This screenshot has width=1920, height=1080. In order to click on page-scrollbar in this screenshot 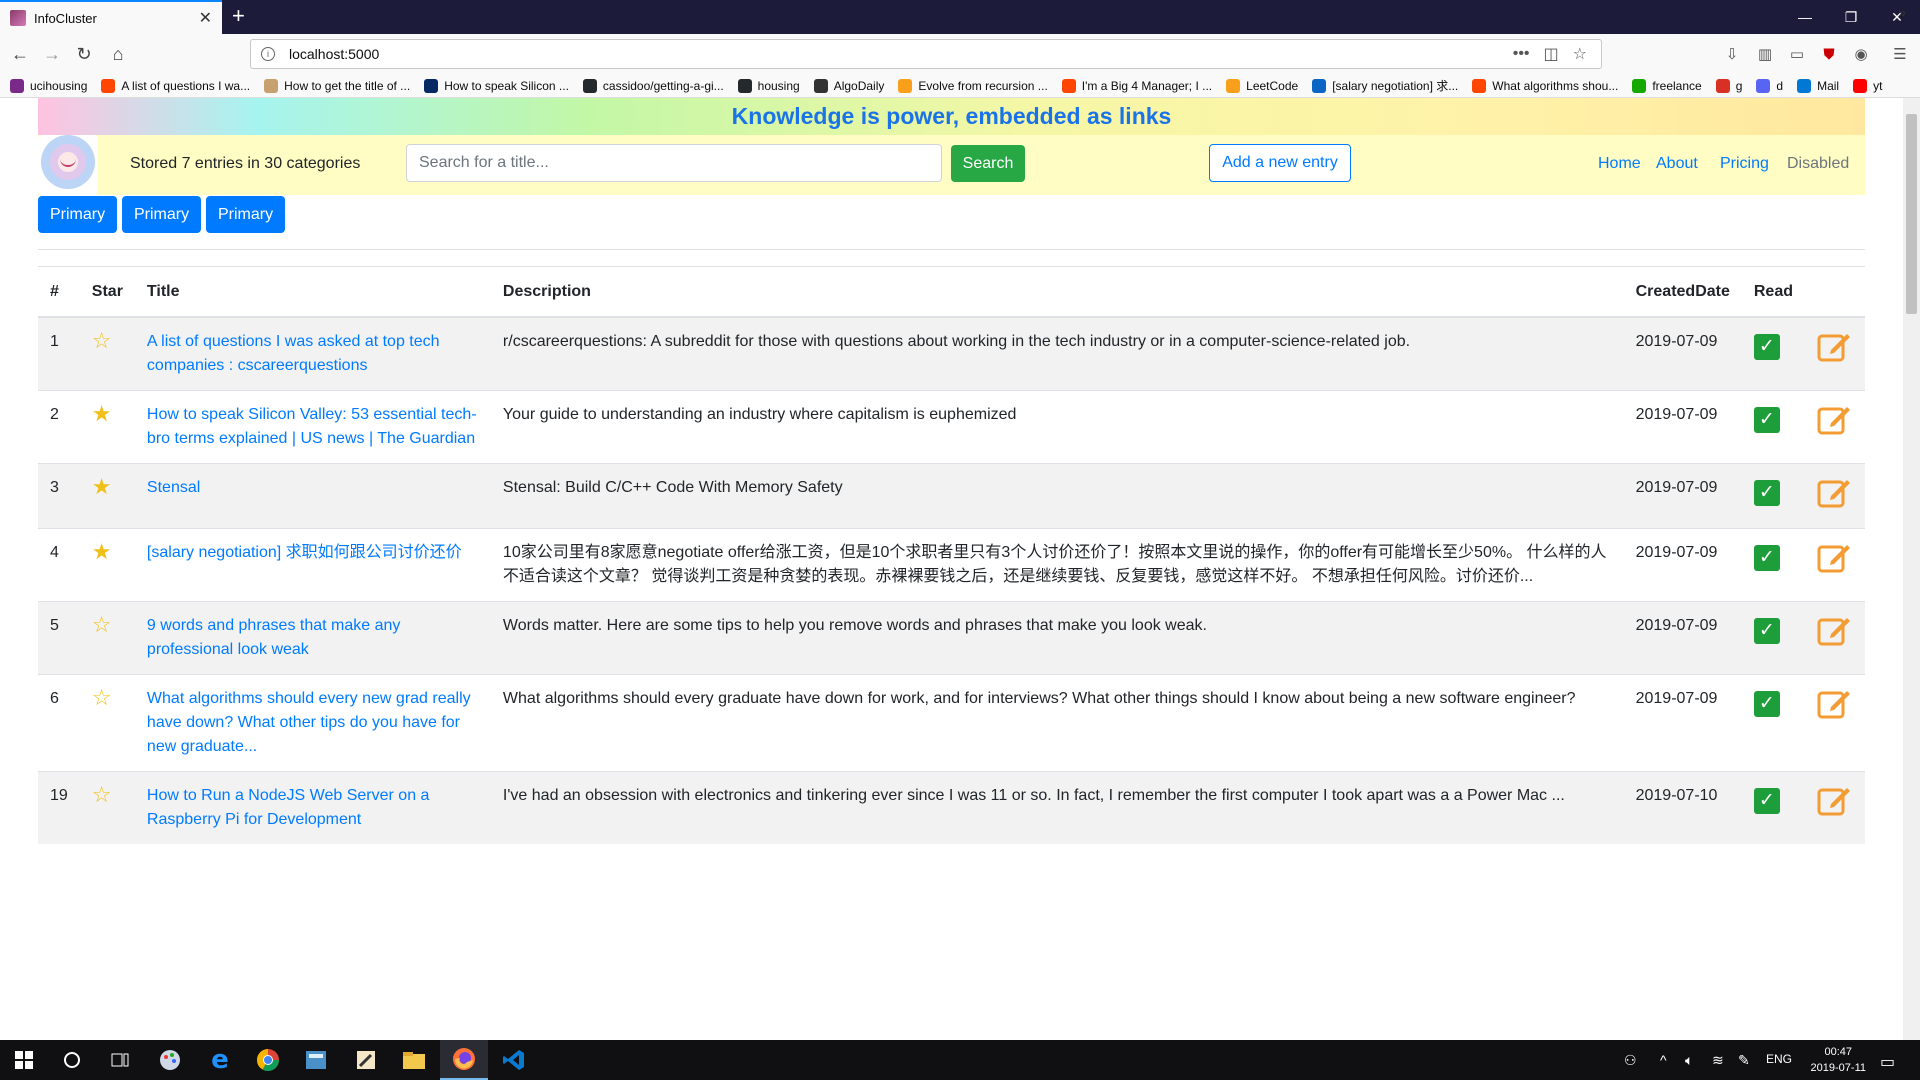, I will do `click(1911, 569)`.